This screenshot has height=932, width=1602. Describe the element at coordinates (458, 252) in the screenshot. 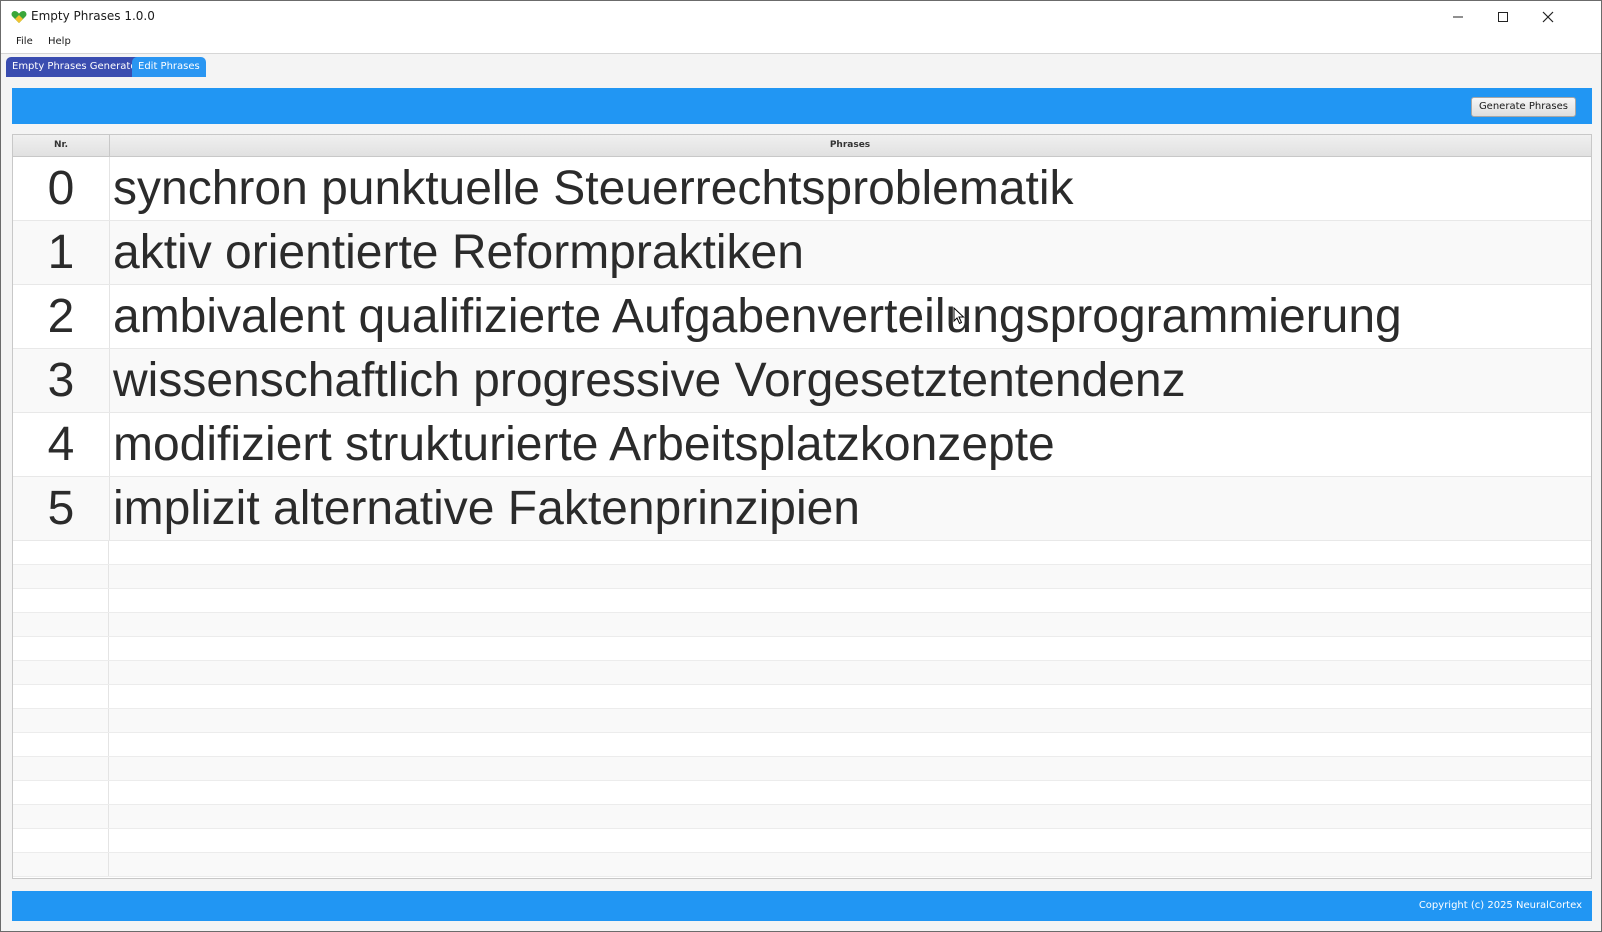

I see `phrase-cell: aktiv orientierte Reformpraktiken` at that location.